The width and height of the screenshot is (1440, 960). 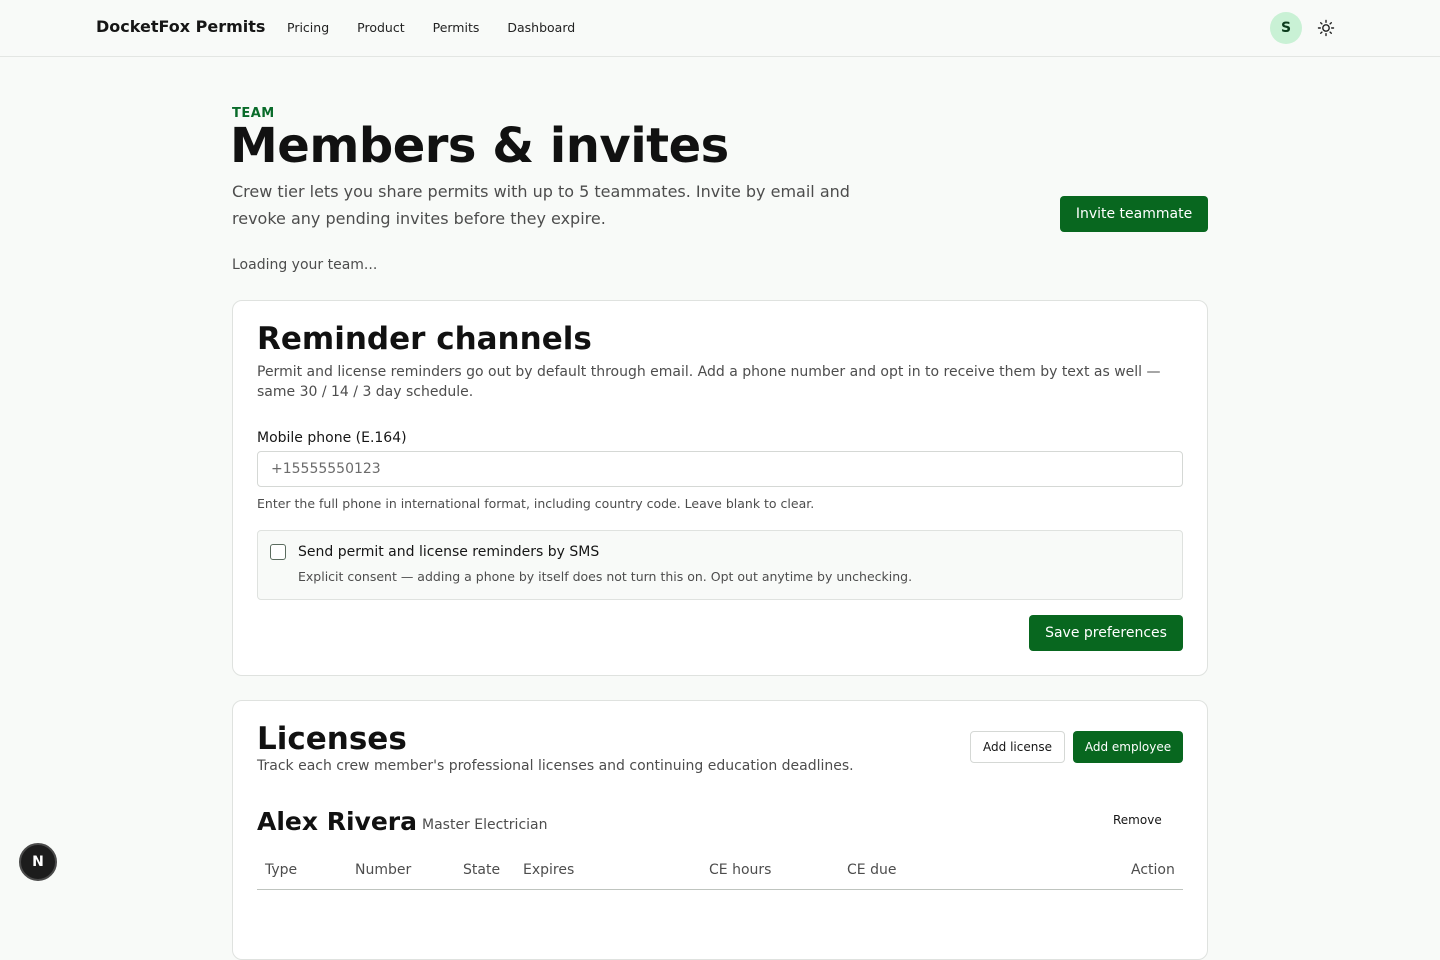 What do you see at coordinates (1286, 28) in the screenshot?
I see `avatar: S` at bounding box center [1286, 28].